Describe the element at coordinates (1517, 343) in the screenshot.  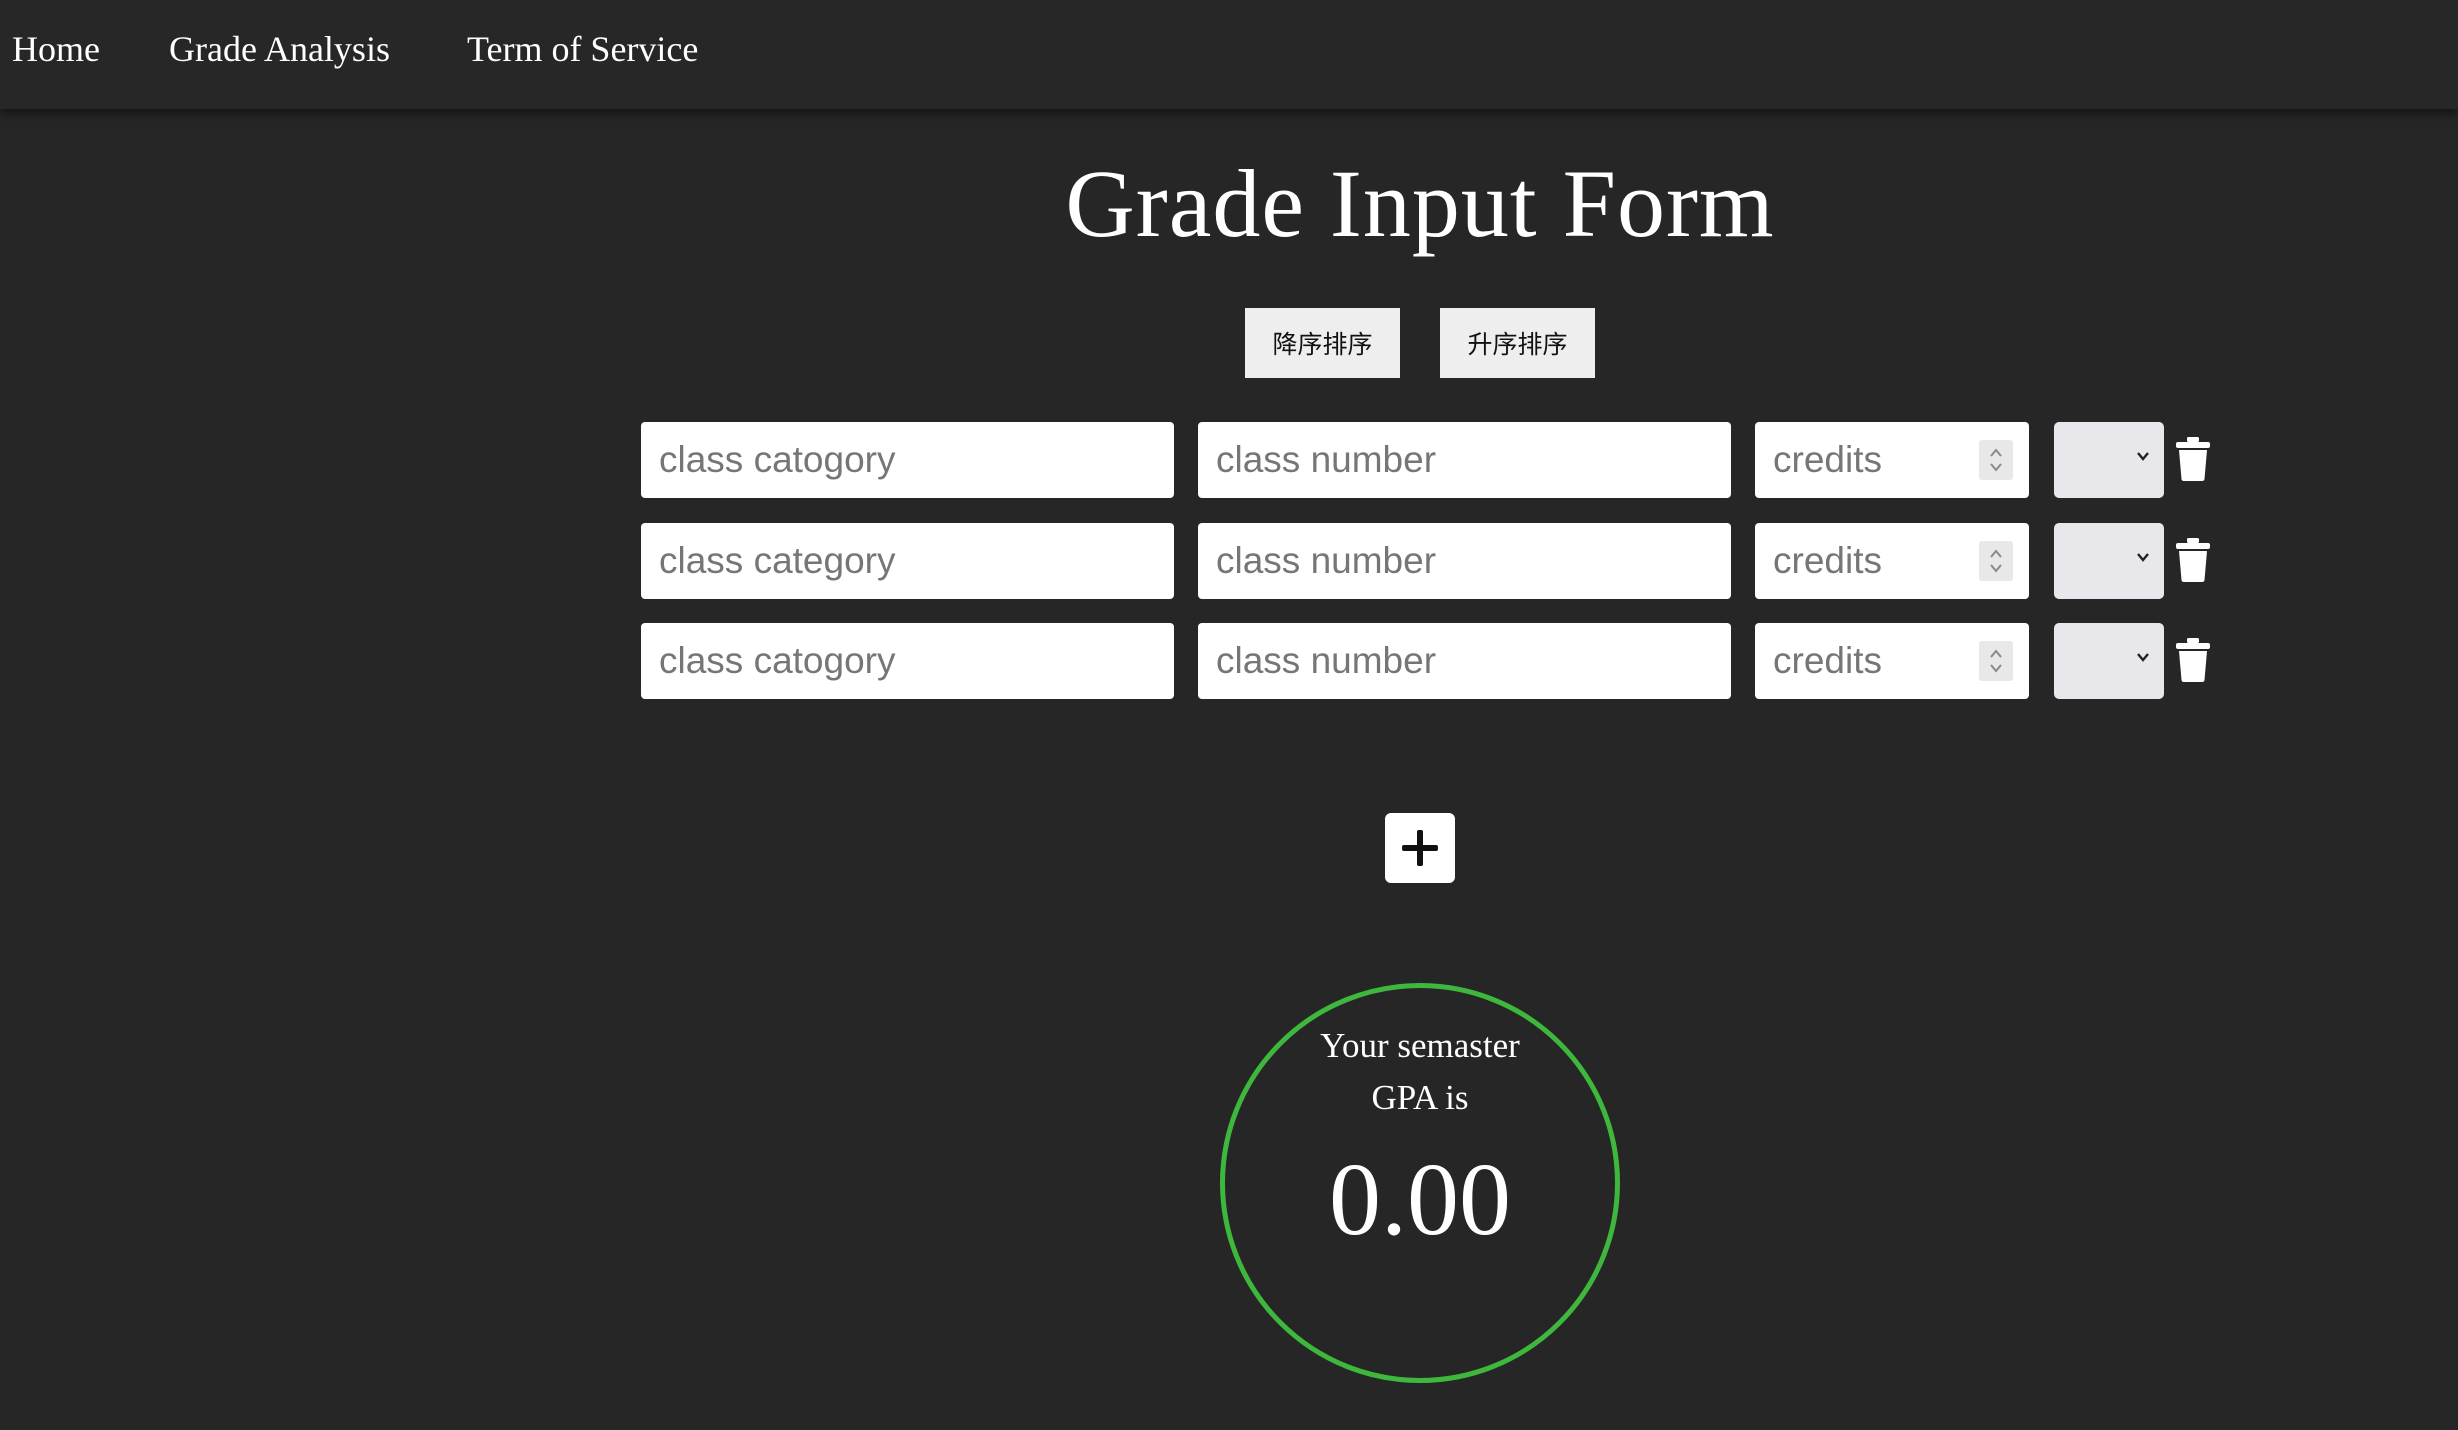
I see `sort-ascending-button: 升序排序` at that location.